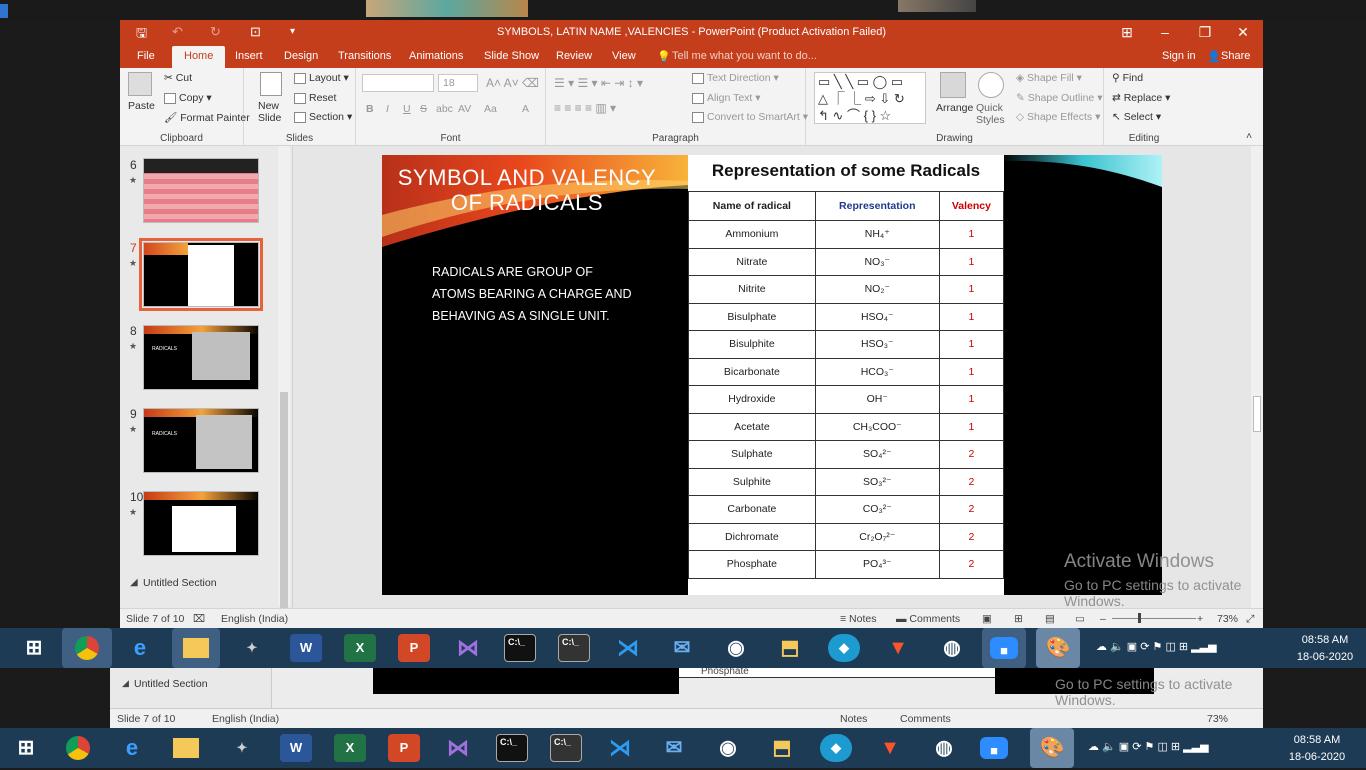 This screenshot has width=1366, height=770. Describe the element at coordinates (301, 56) in the screenshot. I see `tab-design: Design` at that location.